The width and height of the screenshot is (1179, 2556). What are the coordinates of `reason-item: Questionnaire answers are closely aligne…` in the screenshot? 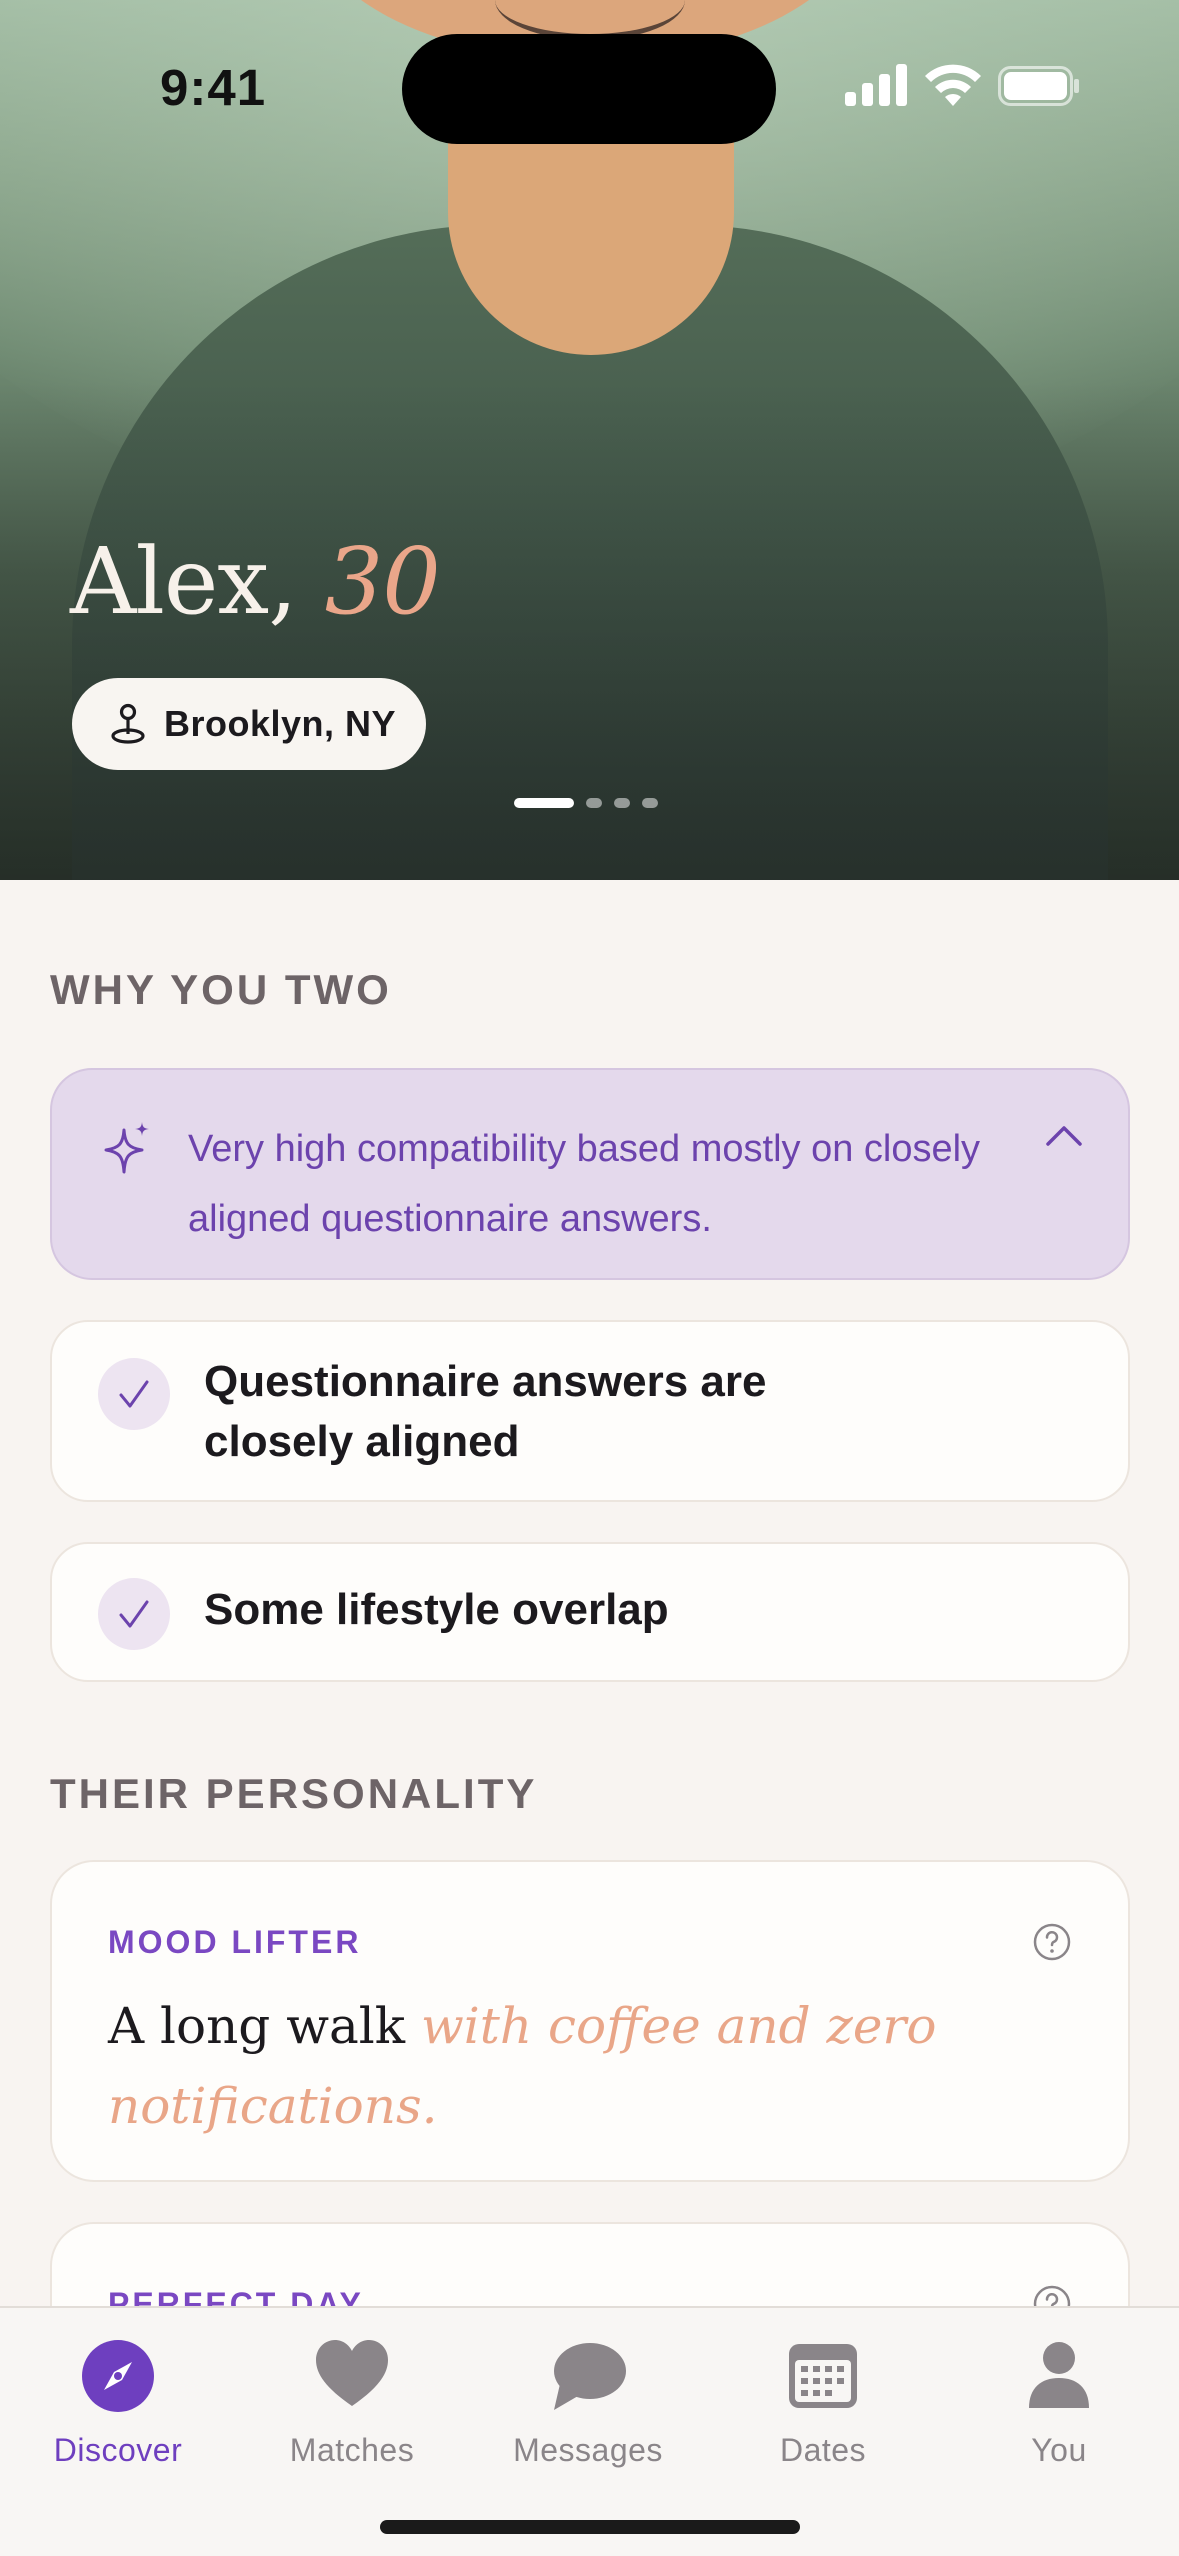 It's located at (590, 1411).